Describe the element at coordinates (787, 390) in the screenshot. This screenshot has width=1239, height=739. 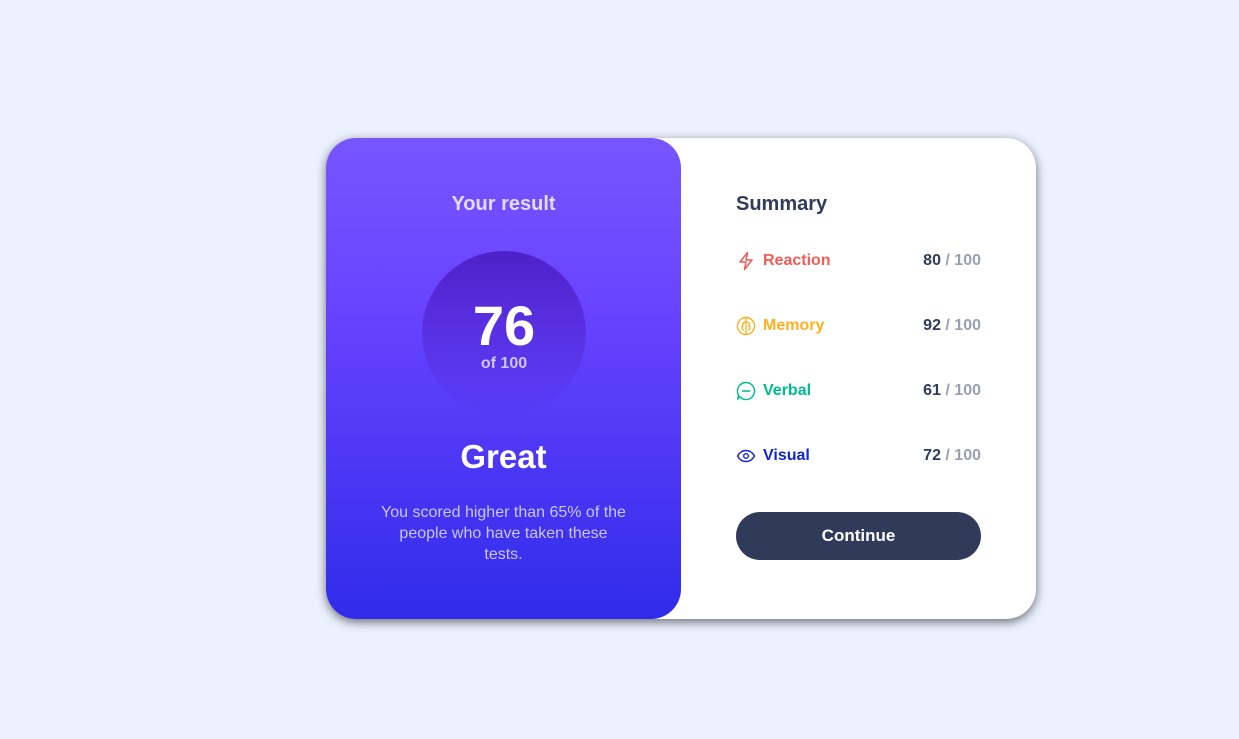
I see `summary-label-verbal: Verbal` at that location.